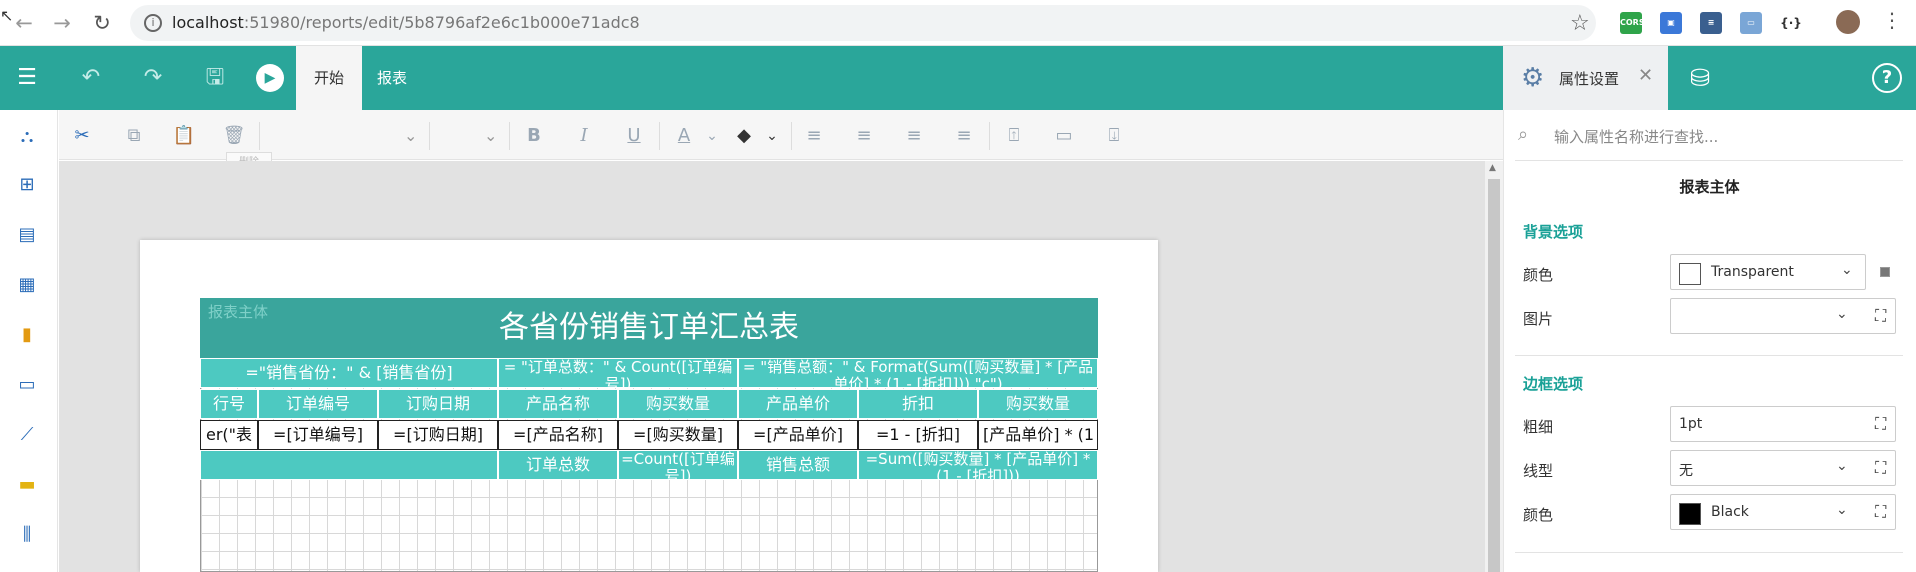  I want to click on tab-start: 开始, so click(329, 78).